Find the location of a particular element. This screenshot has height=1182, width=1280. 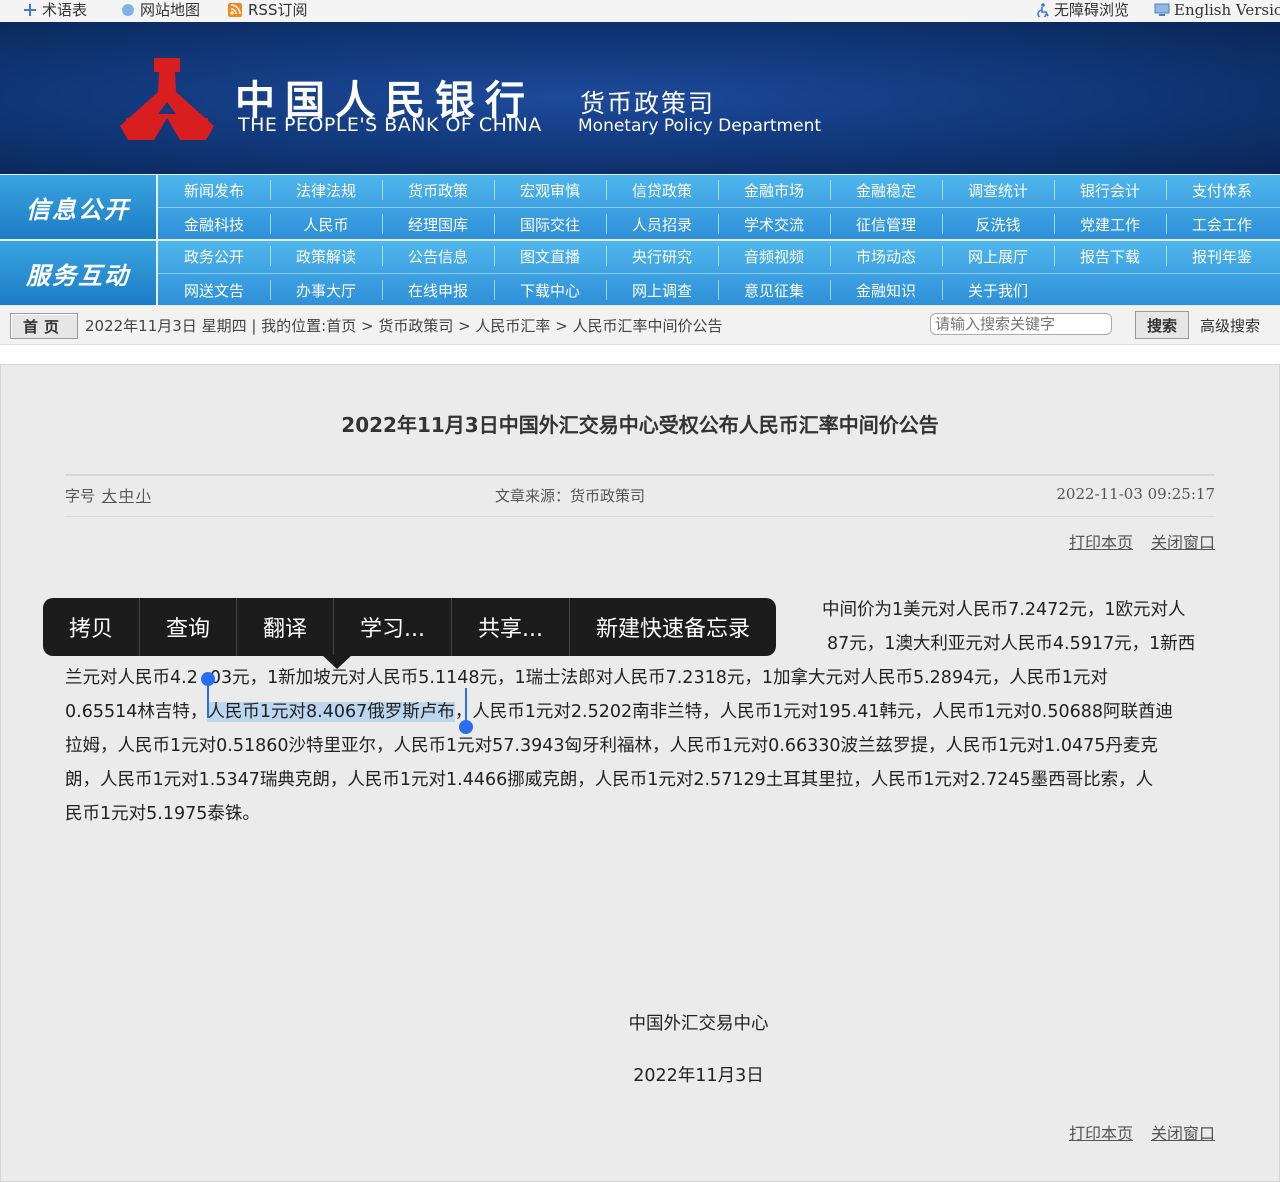

nav-section-service-interaction: 服务互动 is located at coordinates (78, 273).